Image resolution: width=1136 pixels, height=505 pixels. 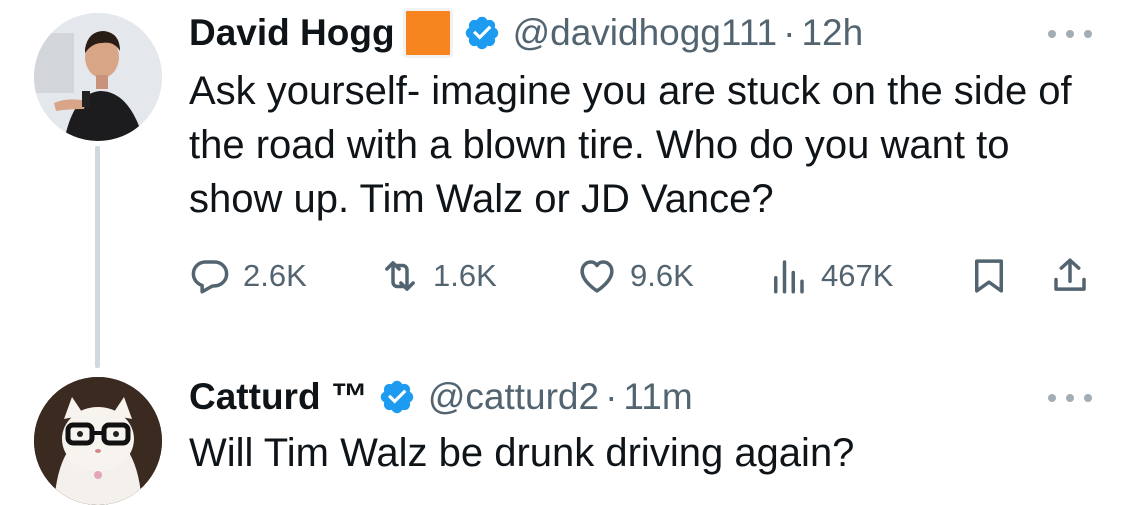 What do you see at coordinates (597, 276) in the screenshot?
I see `heart-icon` at bounding box center [597, 276].